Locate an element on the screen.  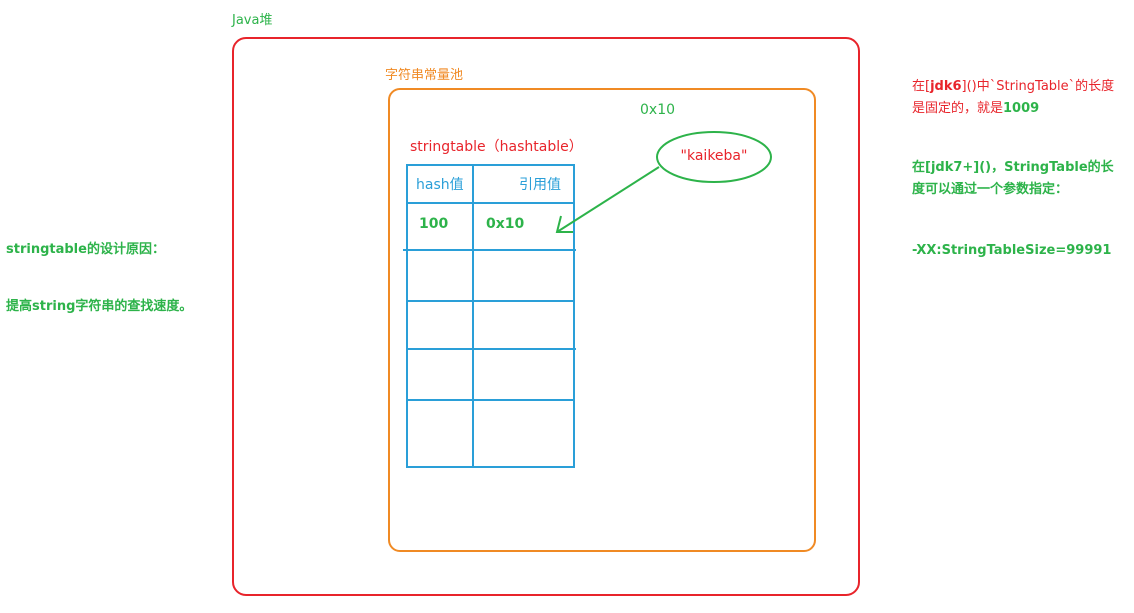
stringtable-grid is located at coordinates (489, 316).